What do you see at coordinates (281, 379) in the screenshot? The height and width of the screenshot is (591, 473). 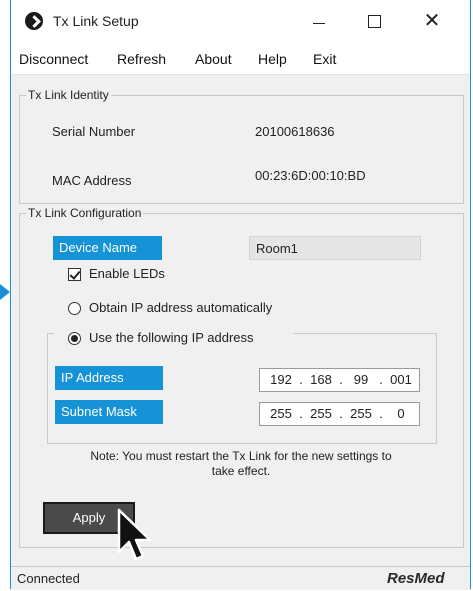 I see `ip-octet-1: 192` at bounding box center [281, 379].